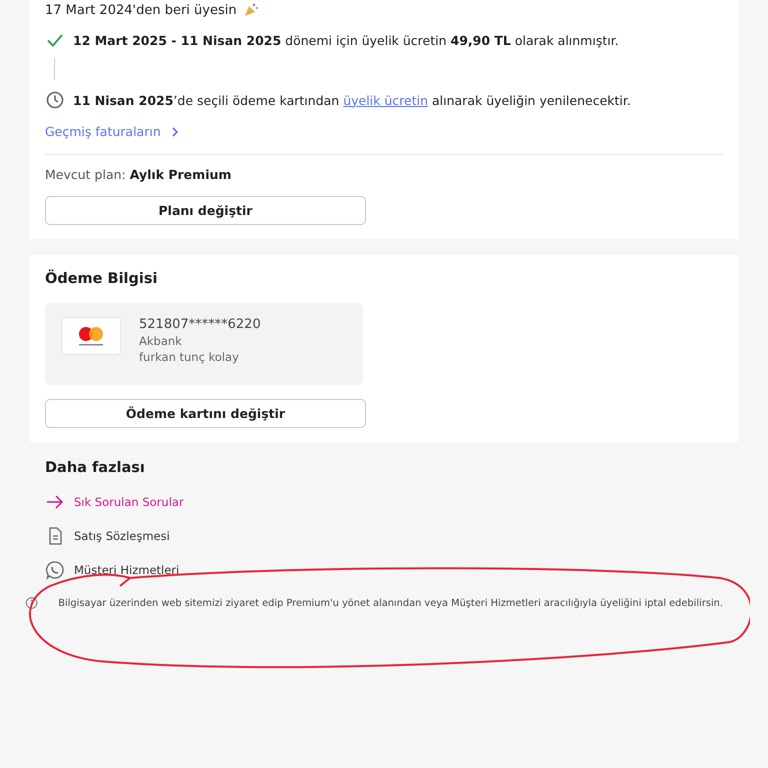 The width and height of the screenshot is (768, 768). I want to click on bank-name: Akbank, so click(161, 341).